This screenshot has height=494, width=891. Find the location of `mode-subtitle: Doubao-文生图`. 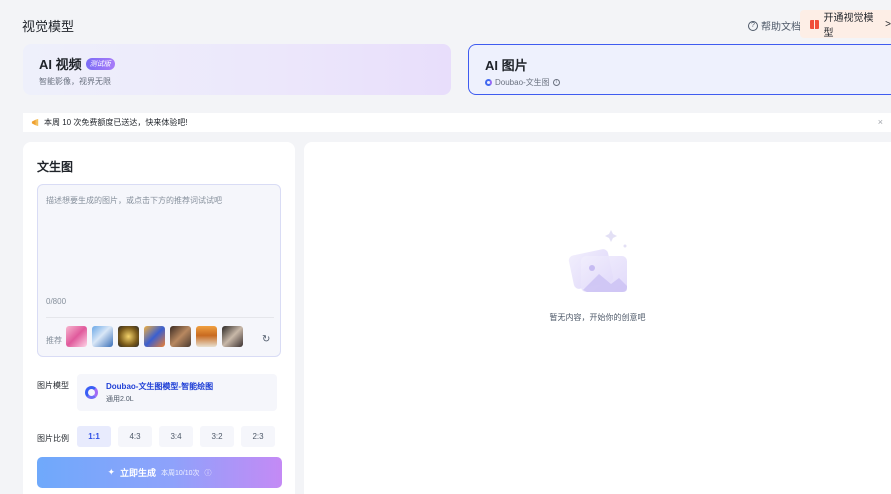

mode-subtitle: Doubao-文生图 is located at coordinates (522, 82).